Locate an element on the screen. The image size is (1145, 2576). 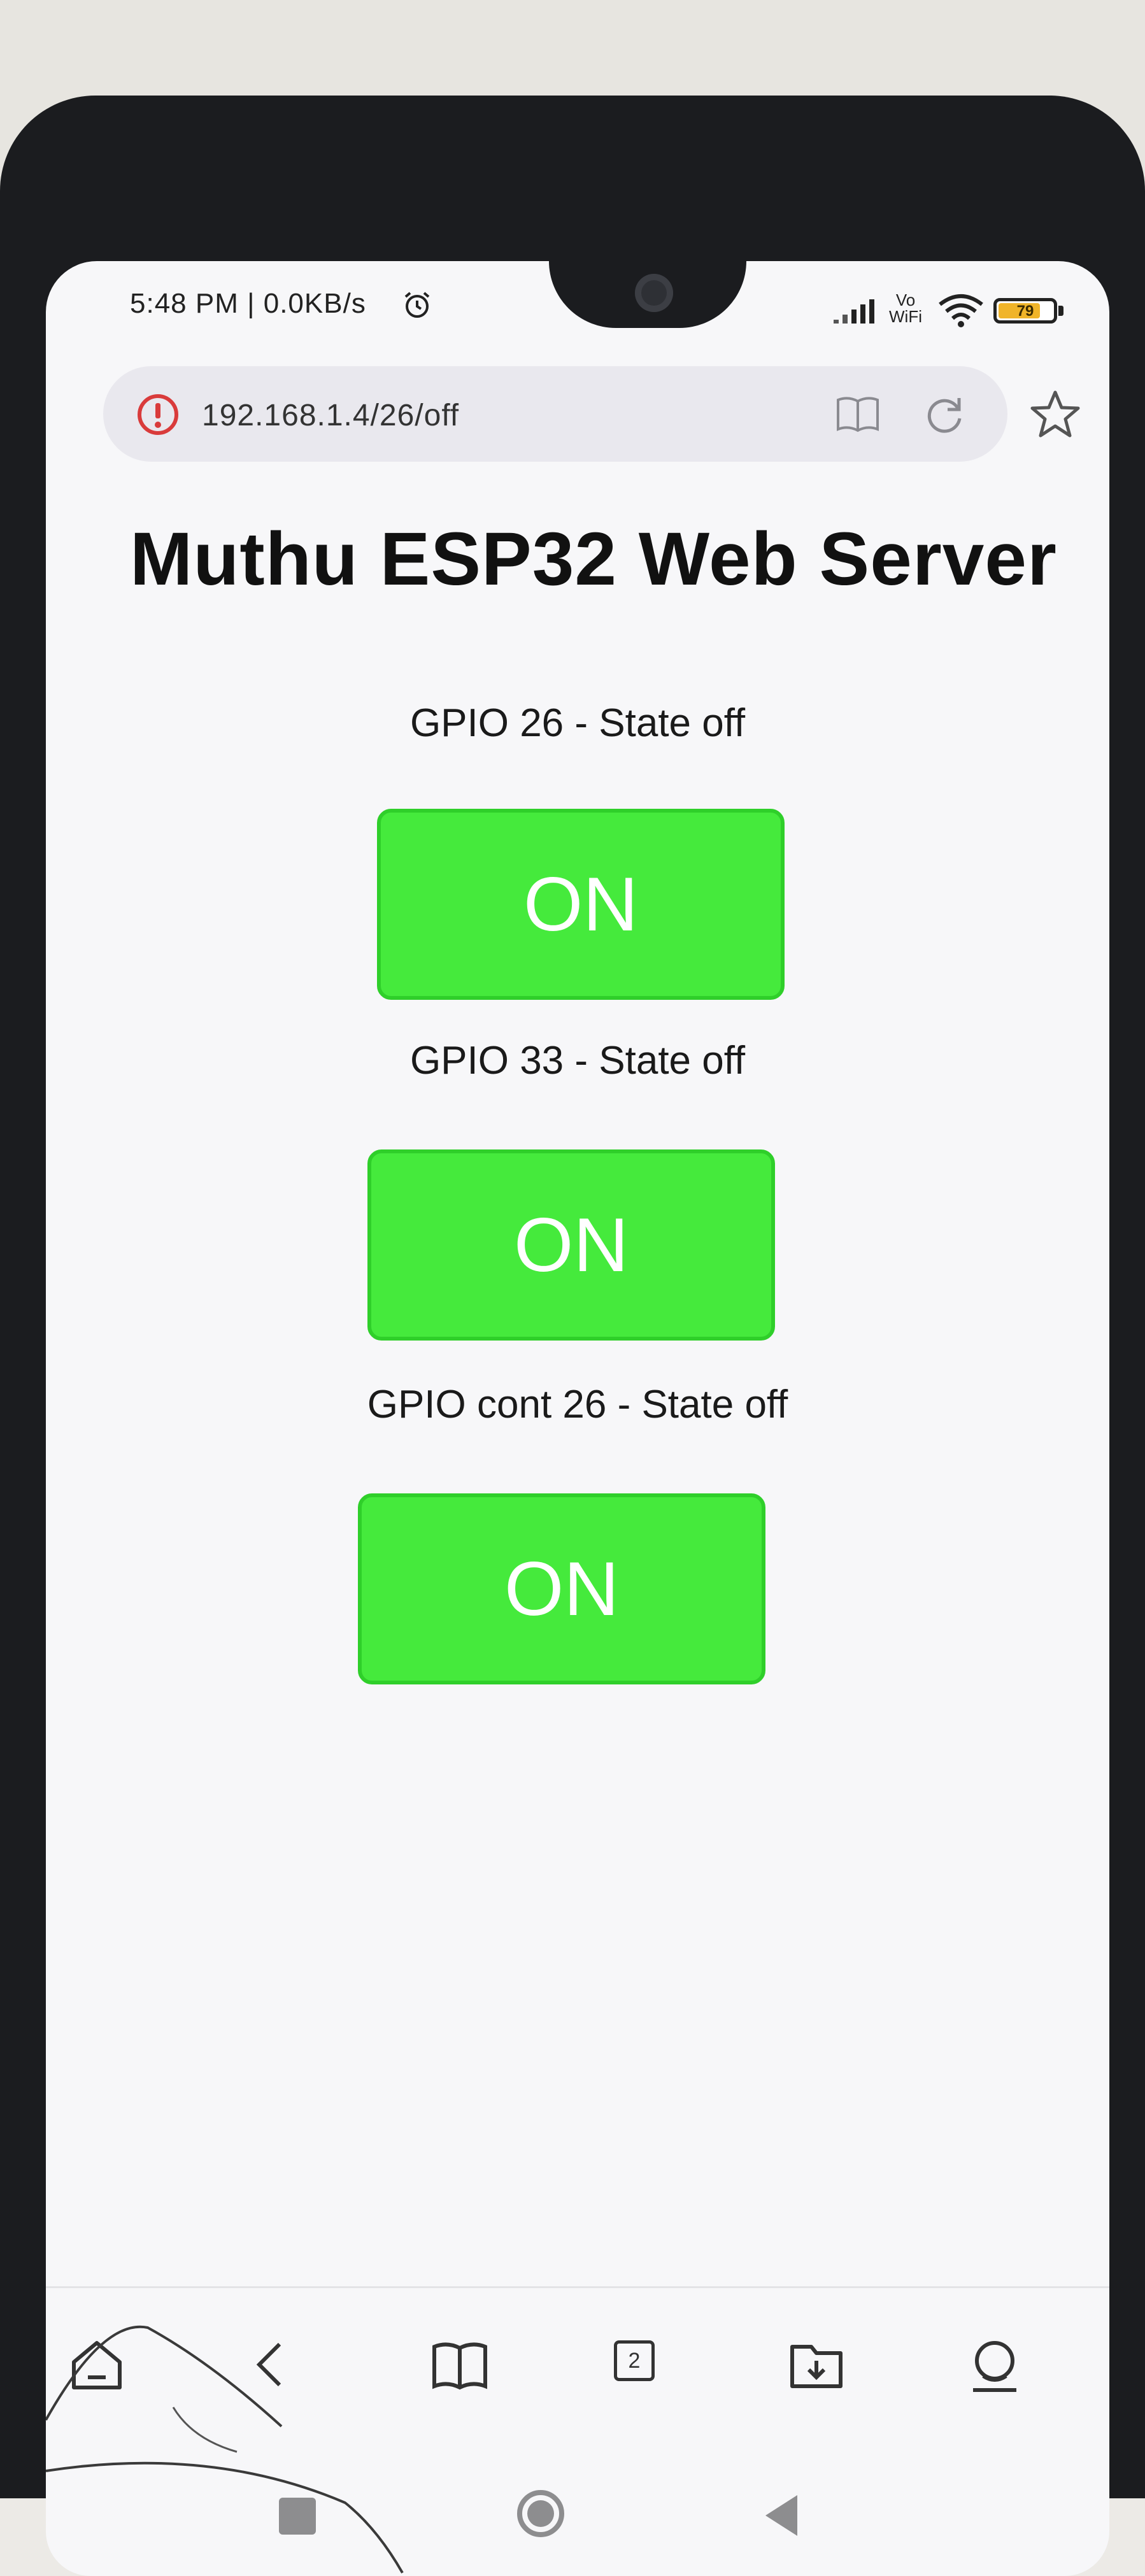
downloads-icon is located at coordinates (816, 2365).